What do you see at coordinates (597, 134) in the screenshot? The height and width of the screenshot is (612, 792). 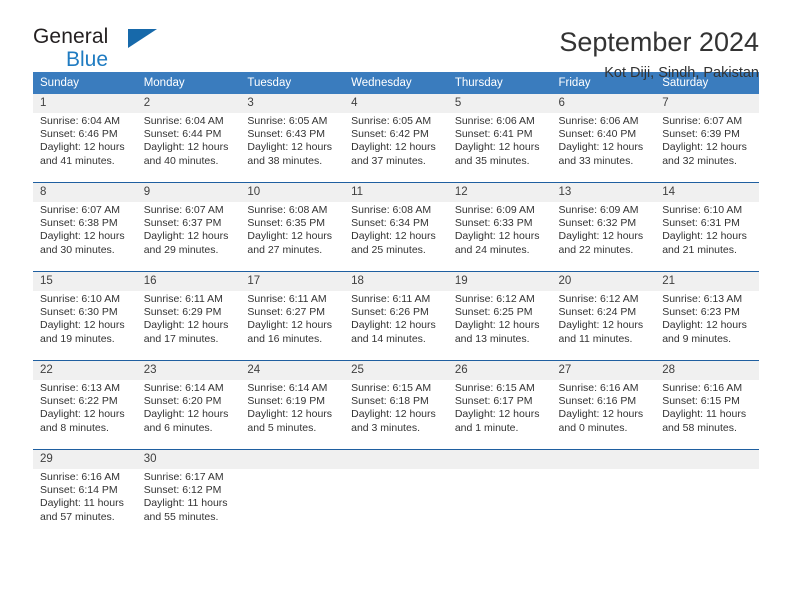 I see `sunset-text: Sunset: 6:40 PM` at bounding box center [597, 134].